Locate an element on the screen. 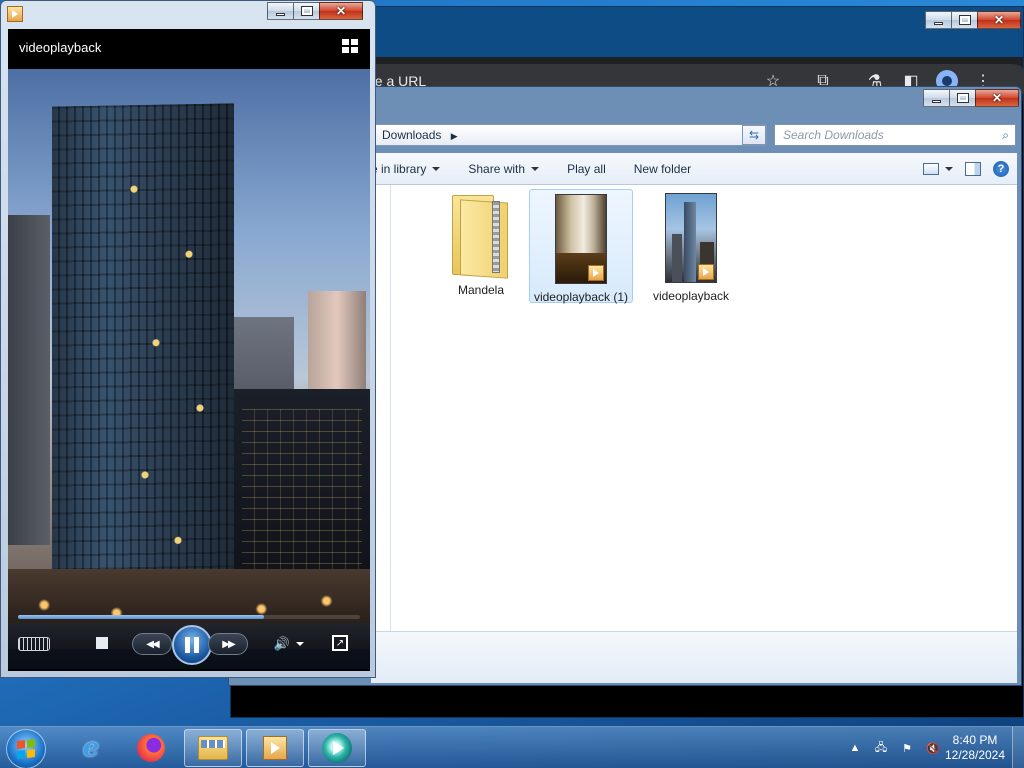 The width and height of the screenshot is (1024, 768). file-item-videoplayback: videoplayback is located at coordinates (691, 246).